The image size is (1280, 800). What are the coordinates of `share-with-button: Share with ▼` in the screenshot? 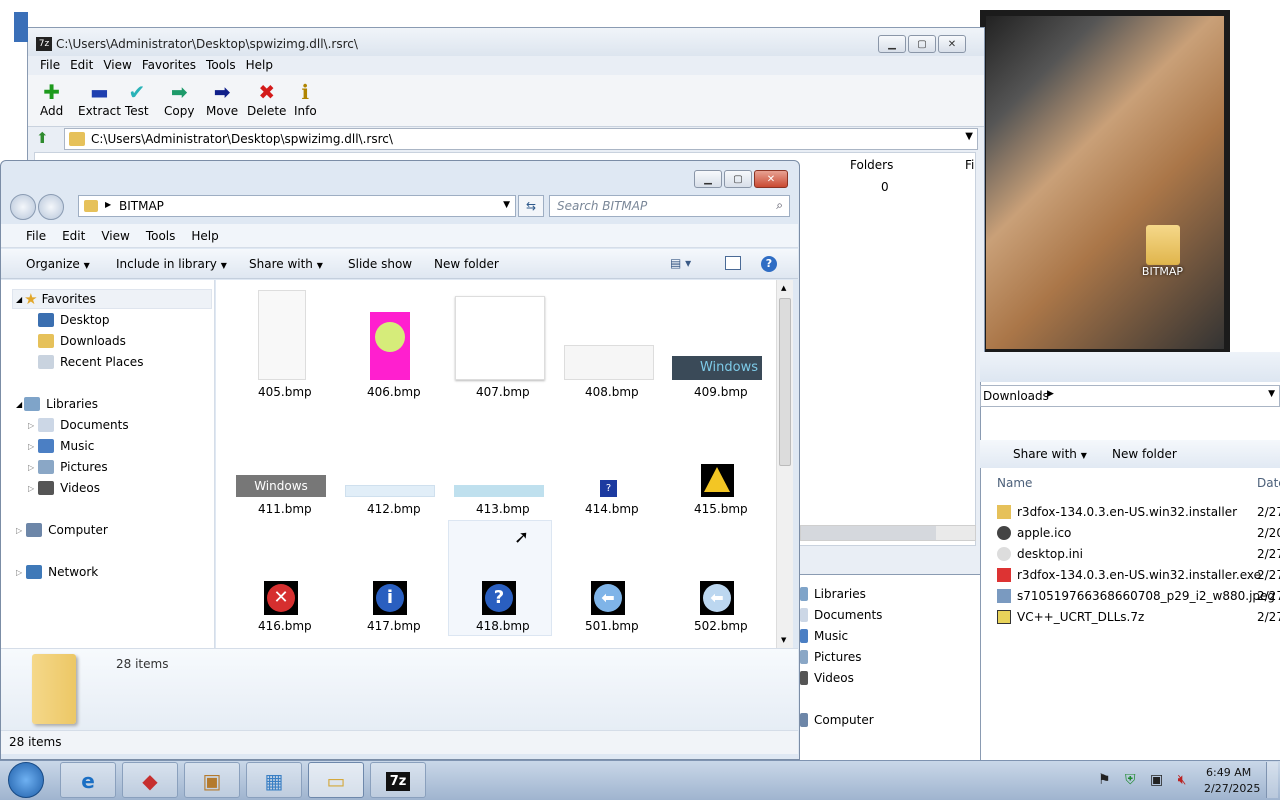 It's located at (286, 264).